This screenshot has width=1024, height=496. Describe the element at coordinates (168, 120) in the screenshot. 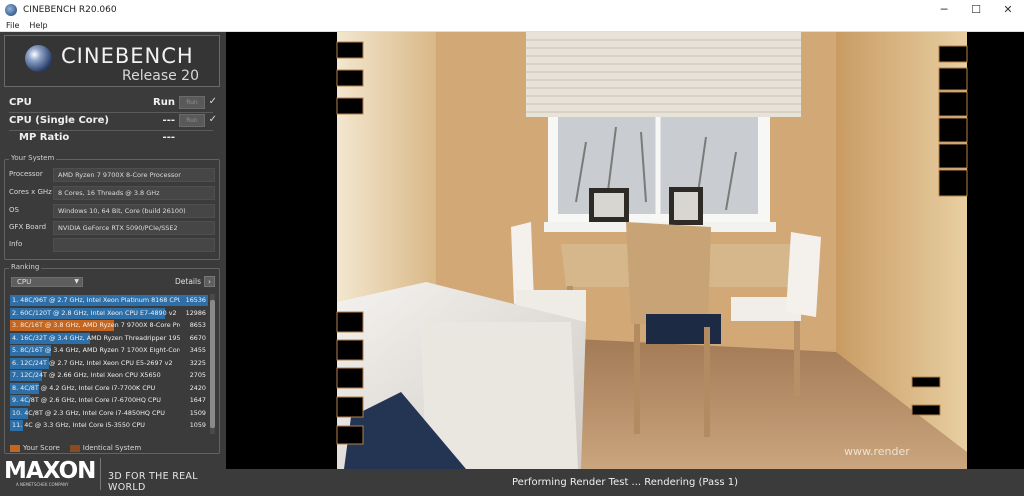

I see `bench-cpu-single-value: ---` at that location.